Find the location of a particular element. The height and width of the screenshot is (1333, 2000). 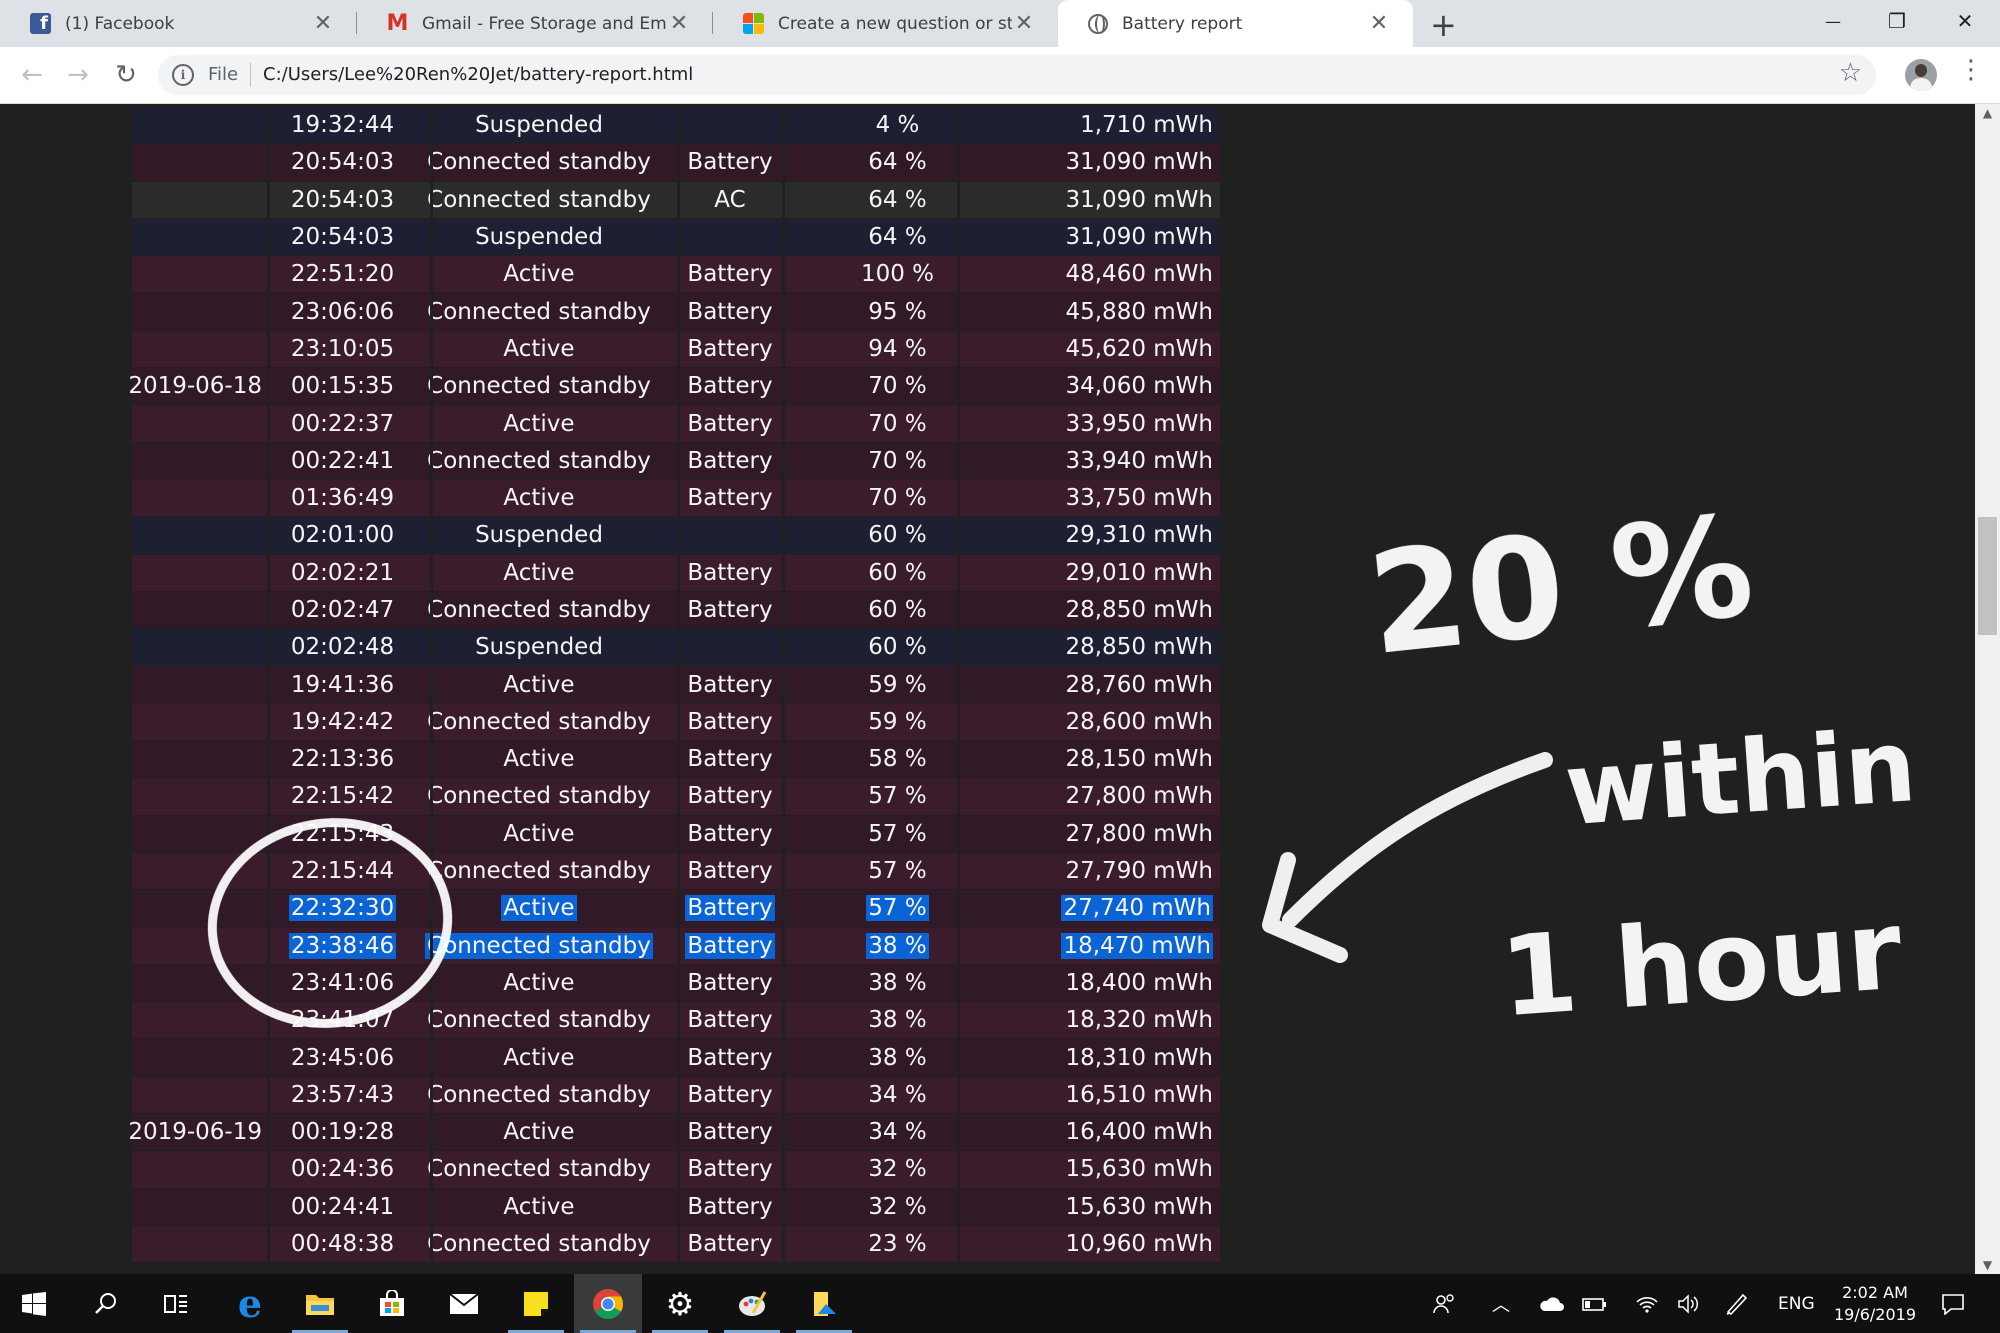

notifications-icon is located at coordinates (1953, 1303).